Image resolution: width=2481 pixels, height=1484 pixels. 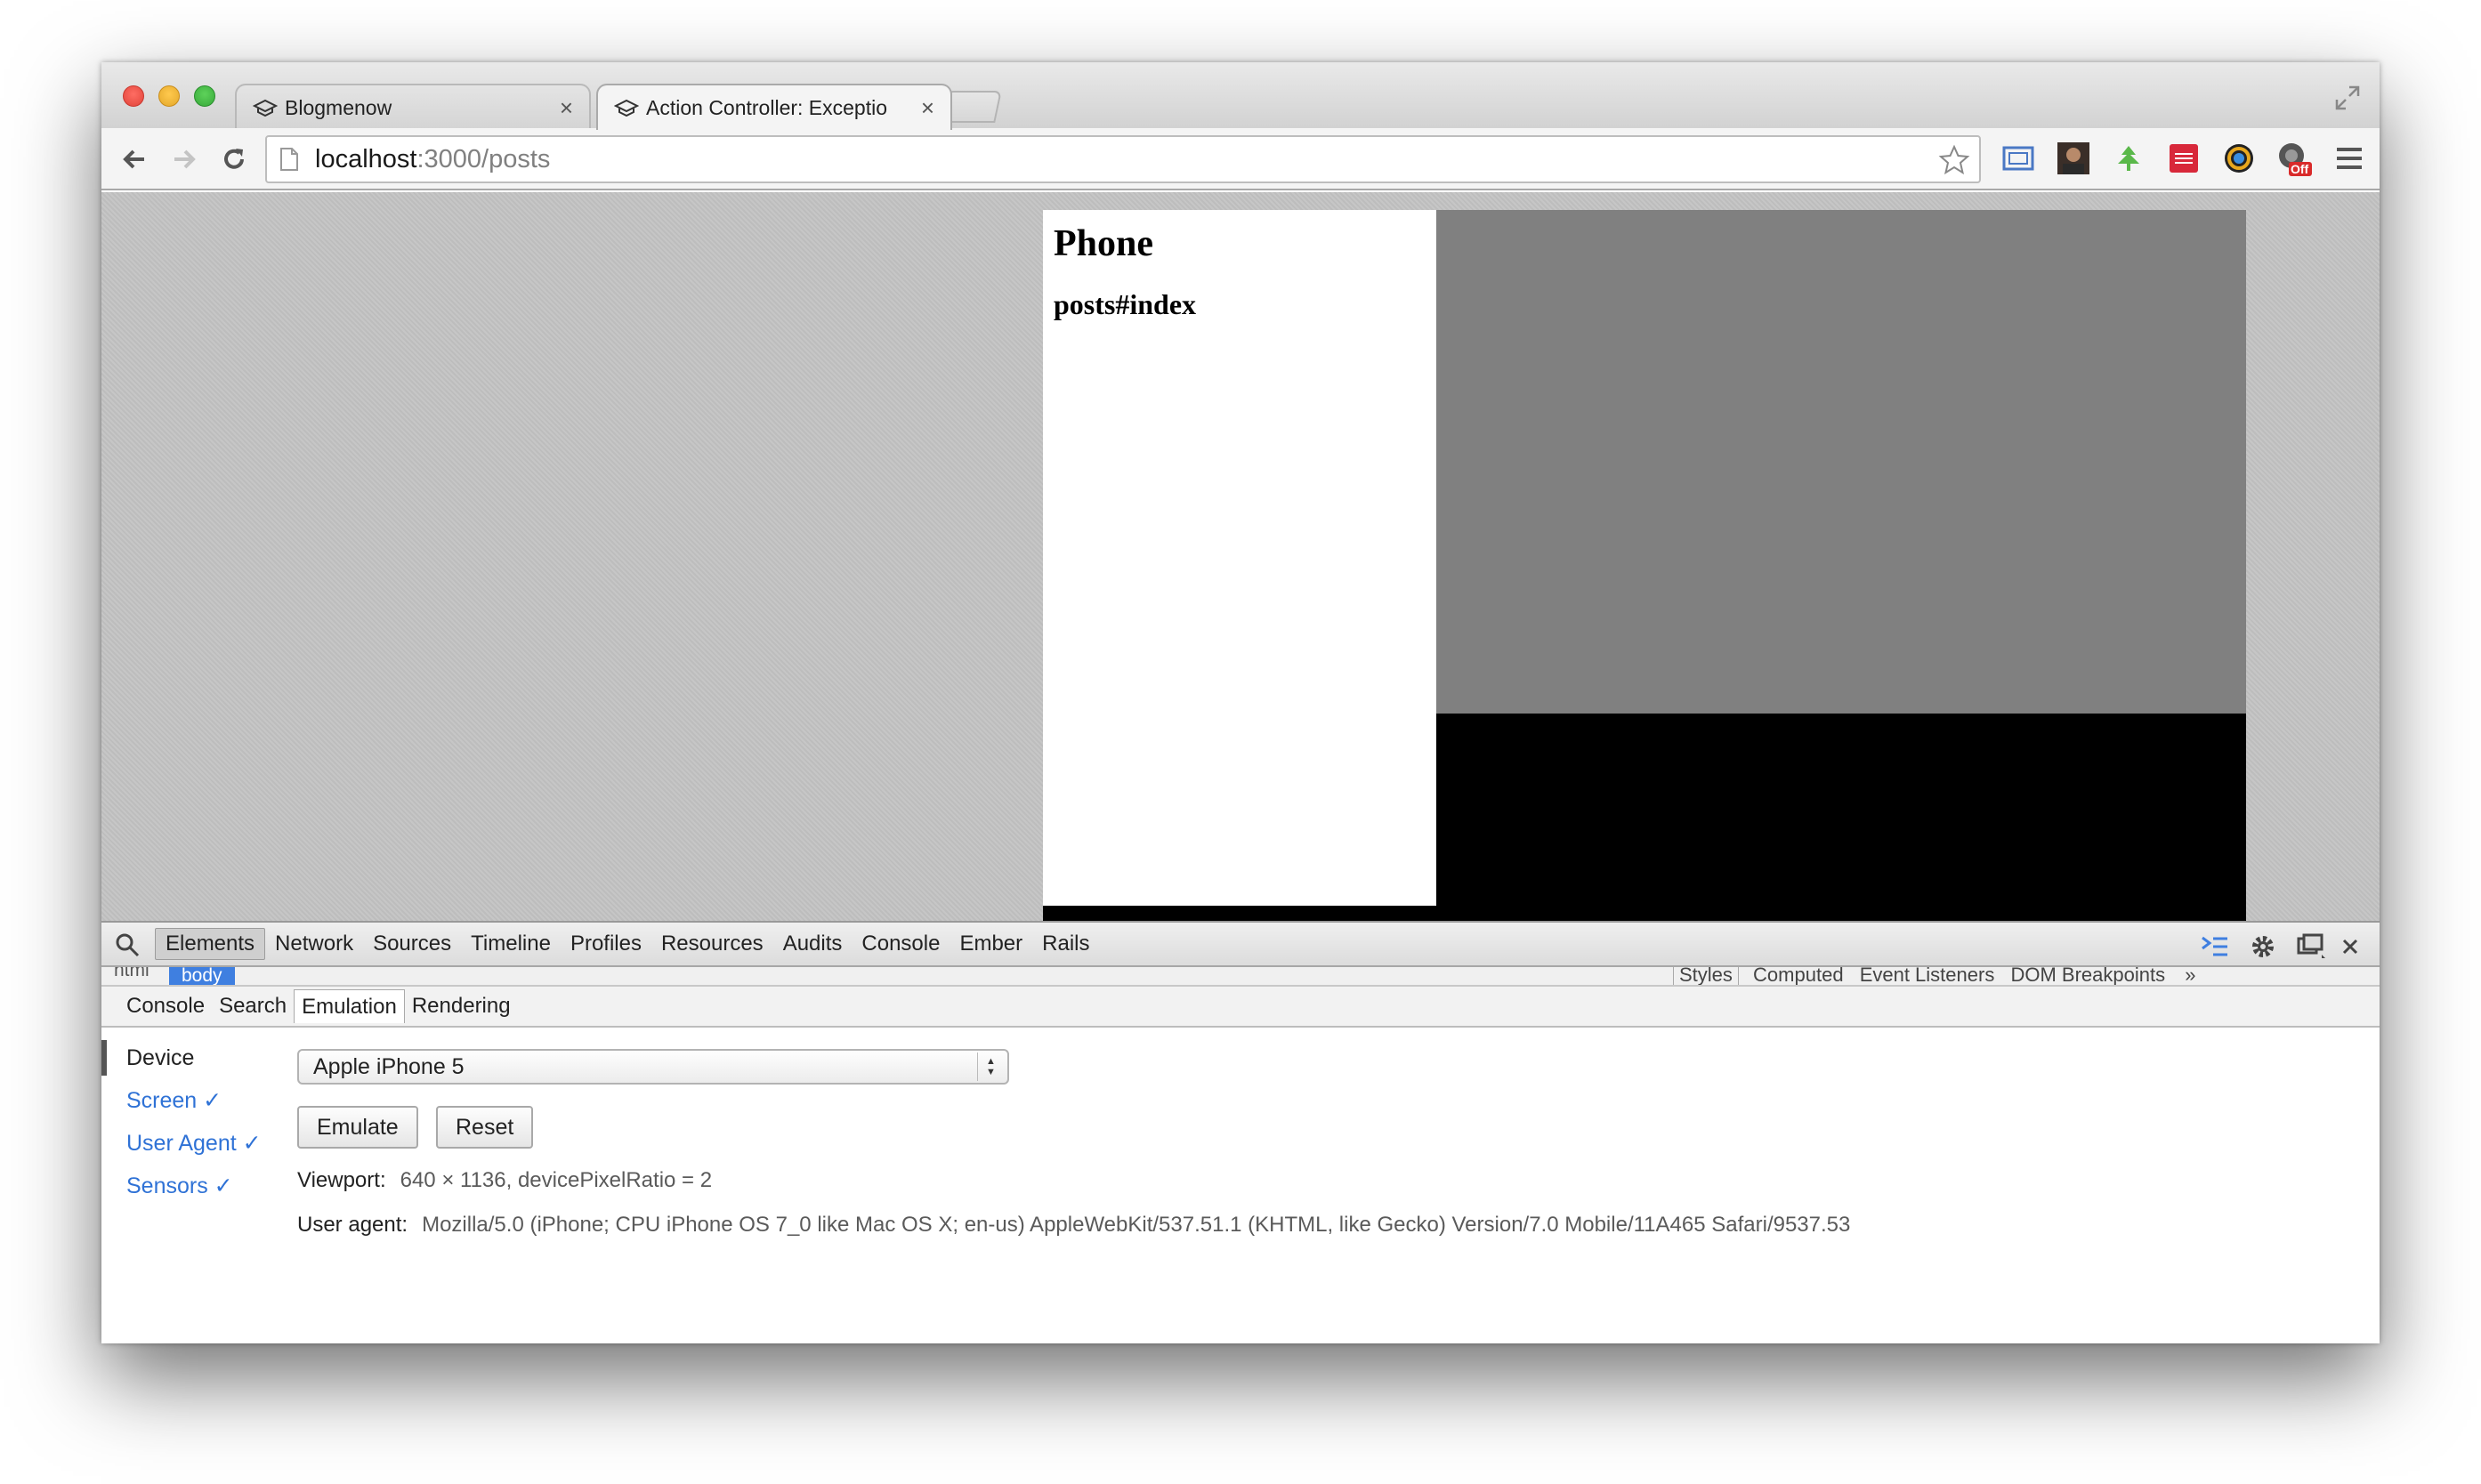 What do you see at coordinates (653, 1067) in the screenshot?
I see `device-select: Apple iPhone 5 ▲ ▼` at bounding box center [653, 1067].